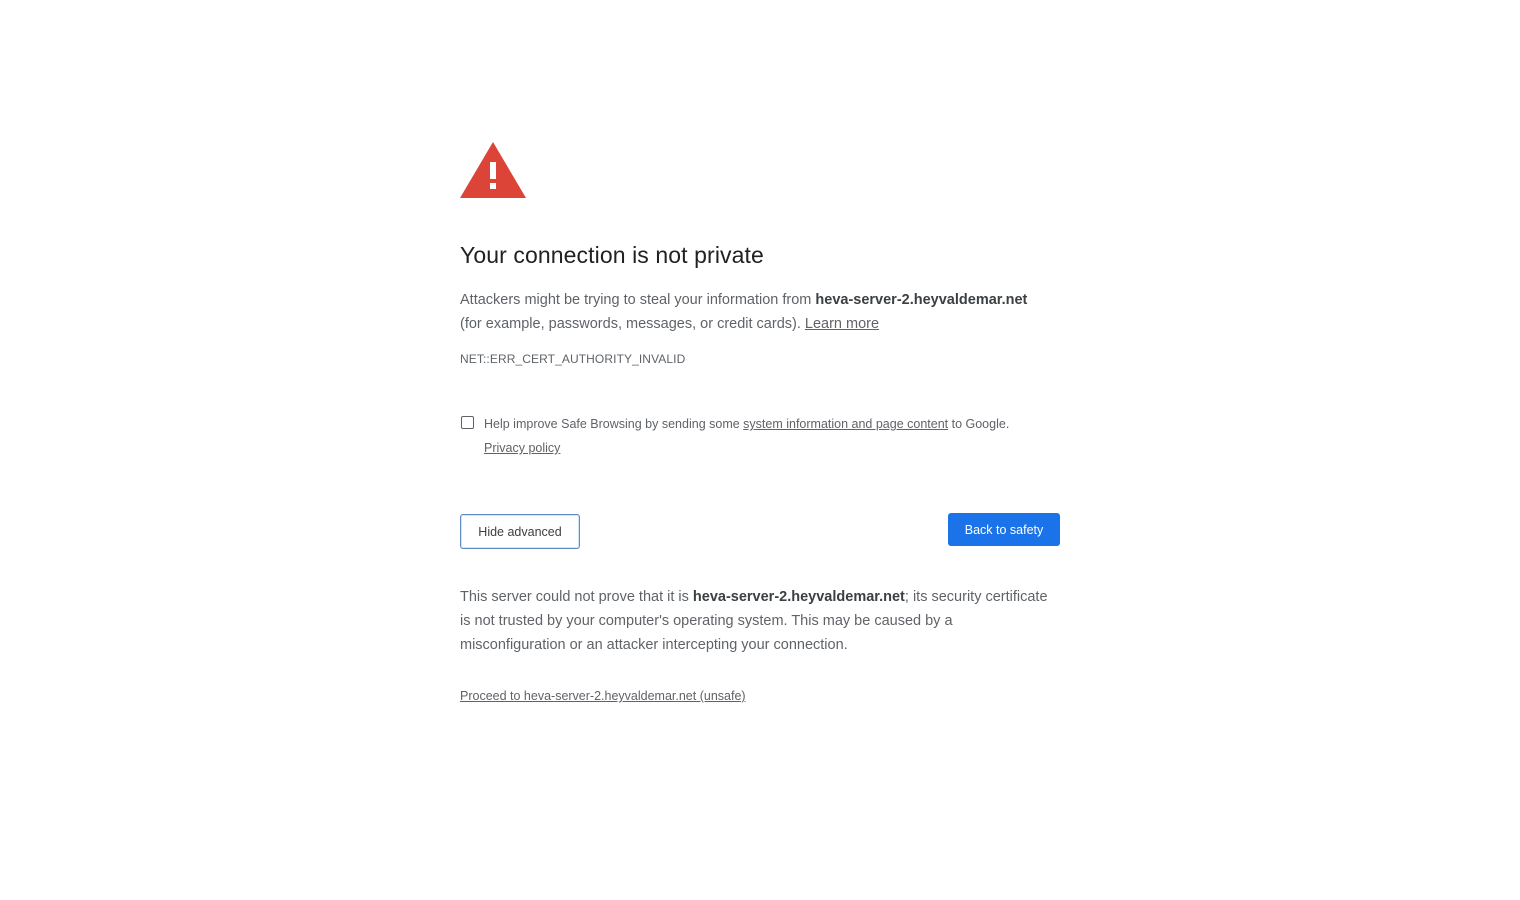  Describe the element at coordinates (520, 531) in the screenshot. I see `hide-advanced-button: Hide advanced` at that location.